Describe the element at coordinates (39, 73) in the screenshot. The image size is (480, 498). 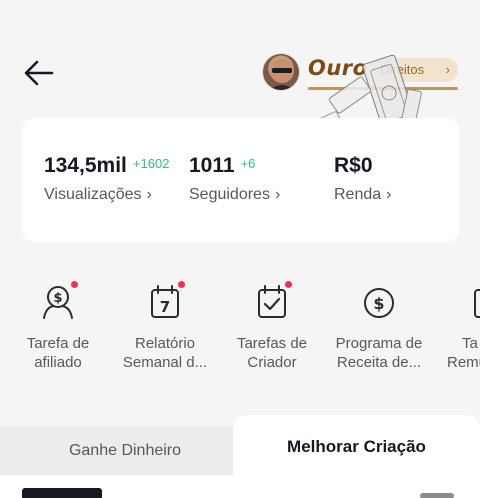
I see `arrow-left-icon` at that location.